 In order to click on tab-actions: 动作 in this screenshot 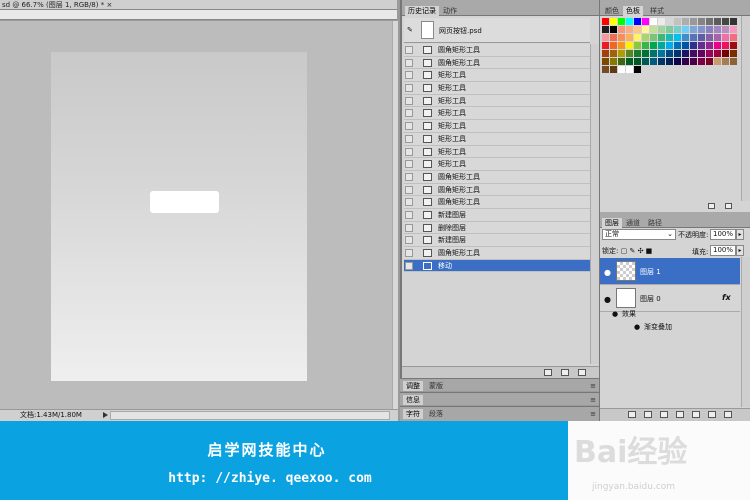, I will do `click(450, 11)`.